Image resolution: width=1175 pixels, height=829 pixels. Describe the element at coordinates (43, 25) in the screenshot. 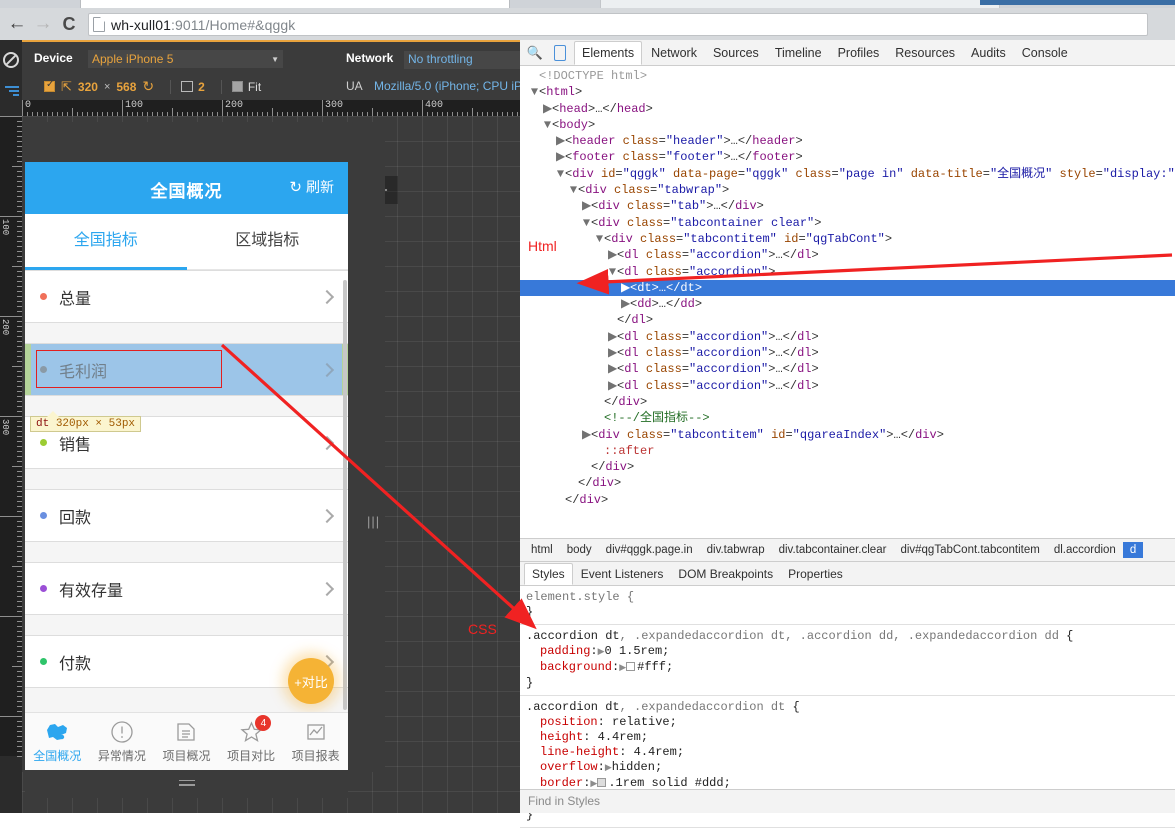

I see `forward-button: →` at that location.